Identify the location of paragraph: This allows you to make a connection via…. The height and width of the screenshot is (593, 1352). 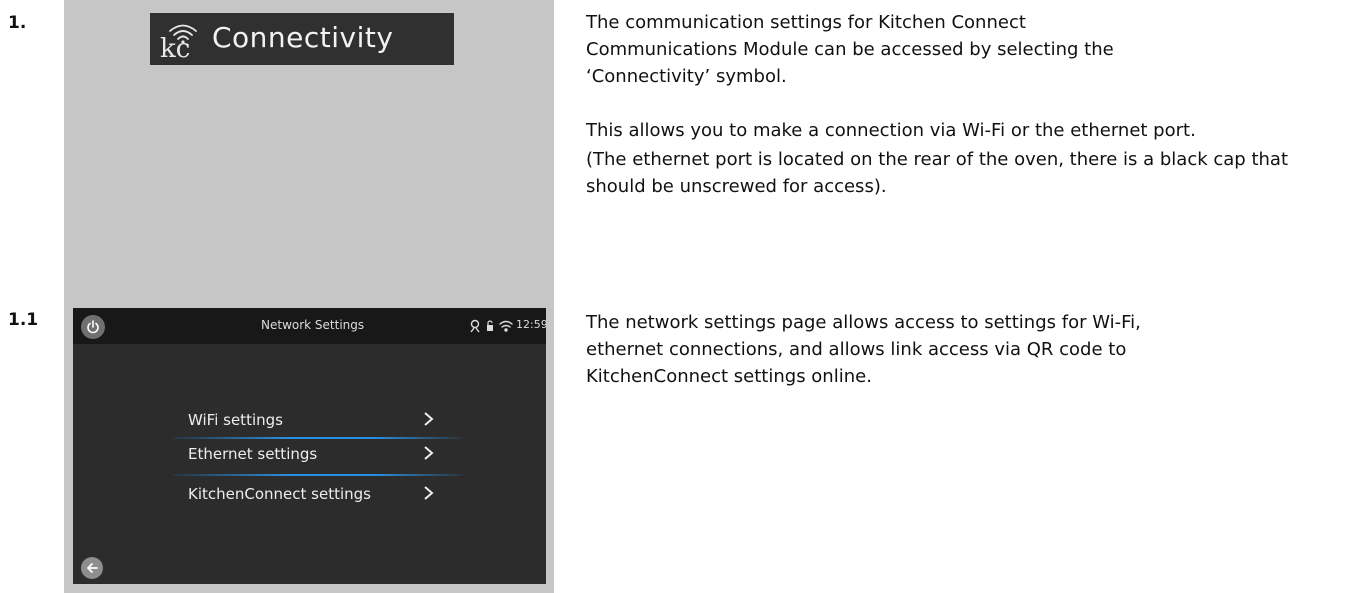
(891, 130).